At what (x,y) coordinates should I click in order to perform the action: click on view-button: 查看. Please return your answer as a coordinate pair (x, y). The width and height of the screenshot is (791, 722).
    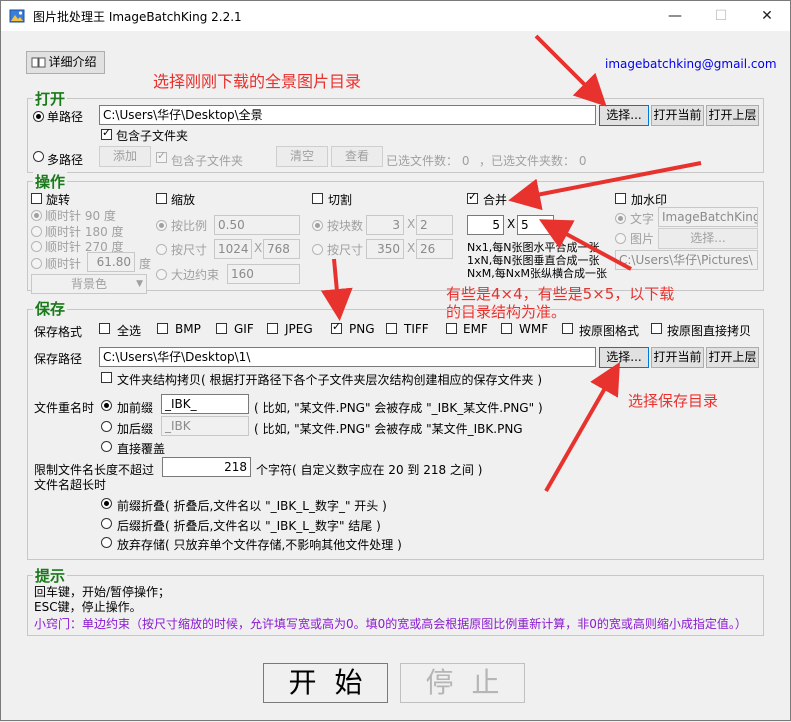
    Looking at the image, I should click on (357, 156).